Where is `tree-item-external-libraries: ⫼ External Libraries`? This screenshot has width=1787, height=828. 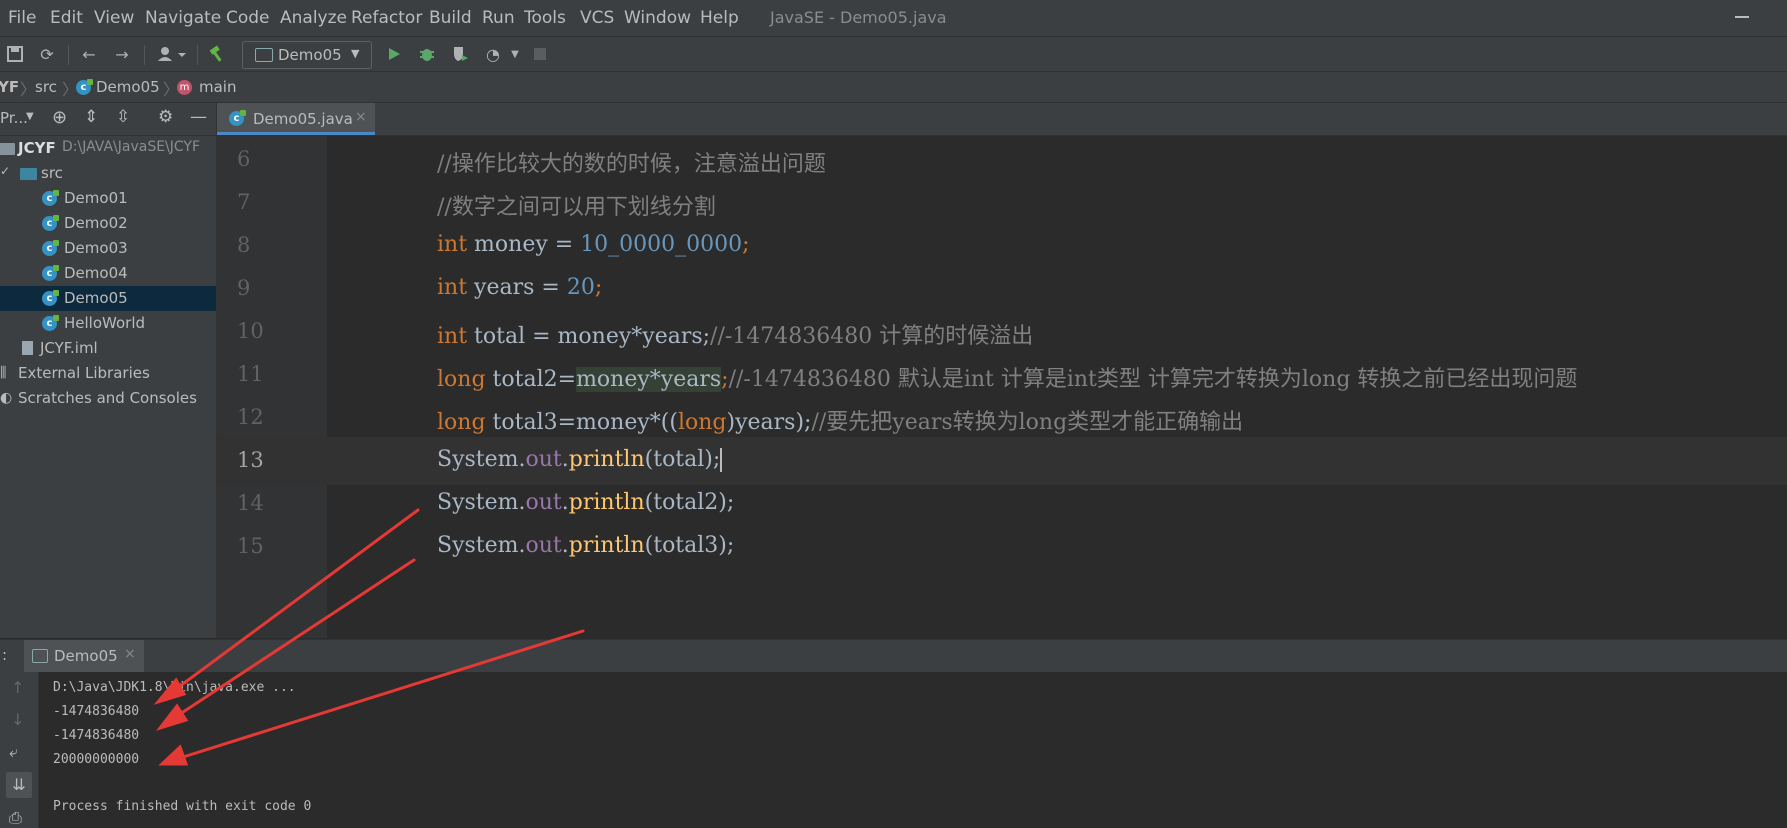
tree-item-external-libraries: ⫼ External Libraries is located at coordinates (108, 373).